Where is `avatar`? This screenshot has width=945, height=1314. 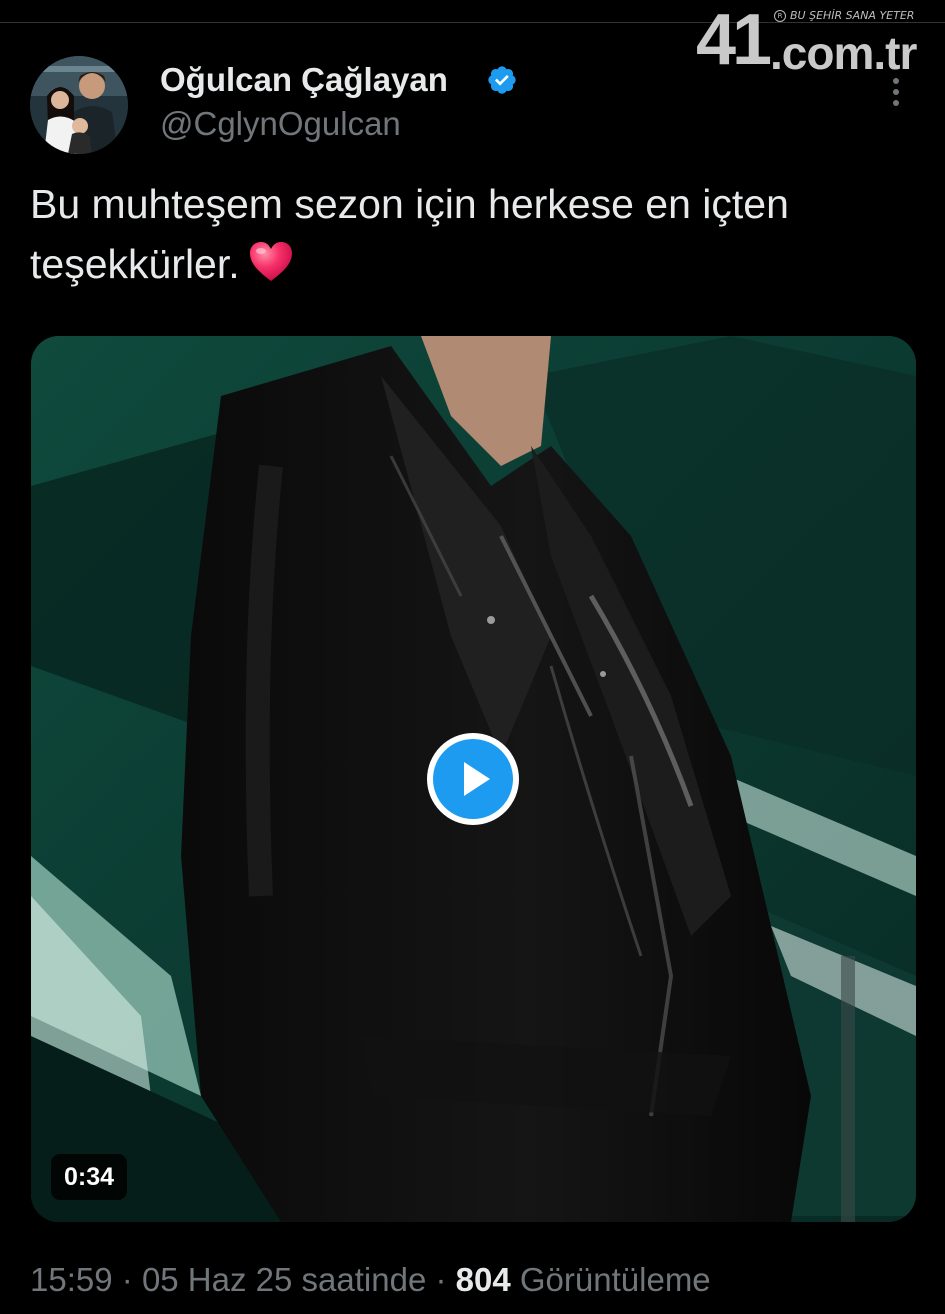 avatar is located at coordinates (79, 105).